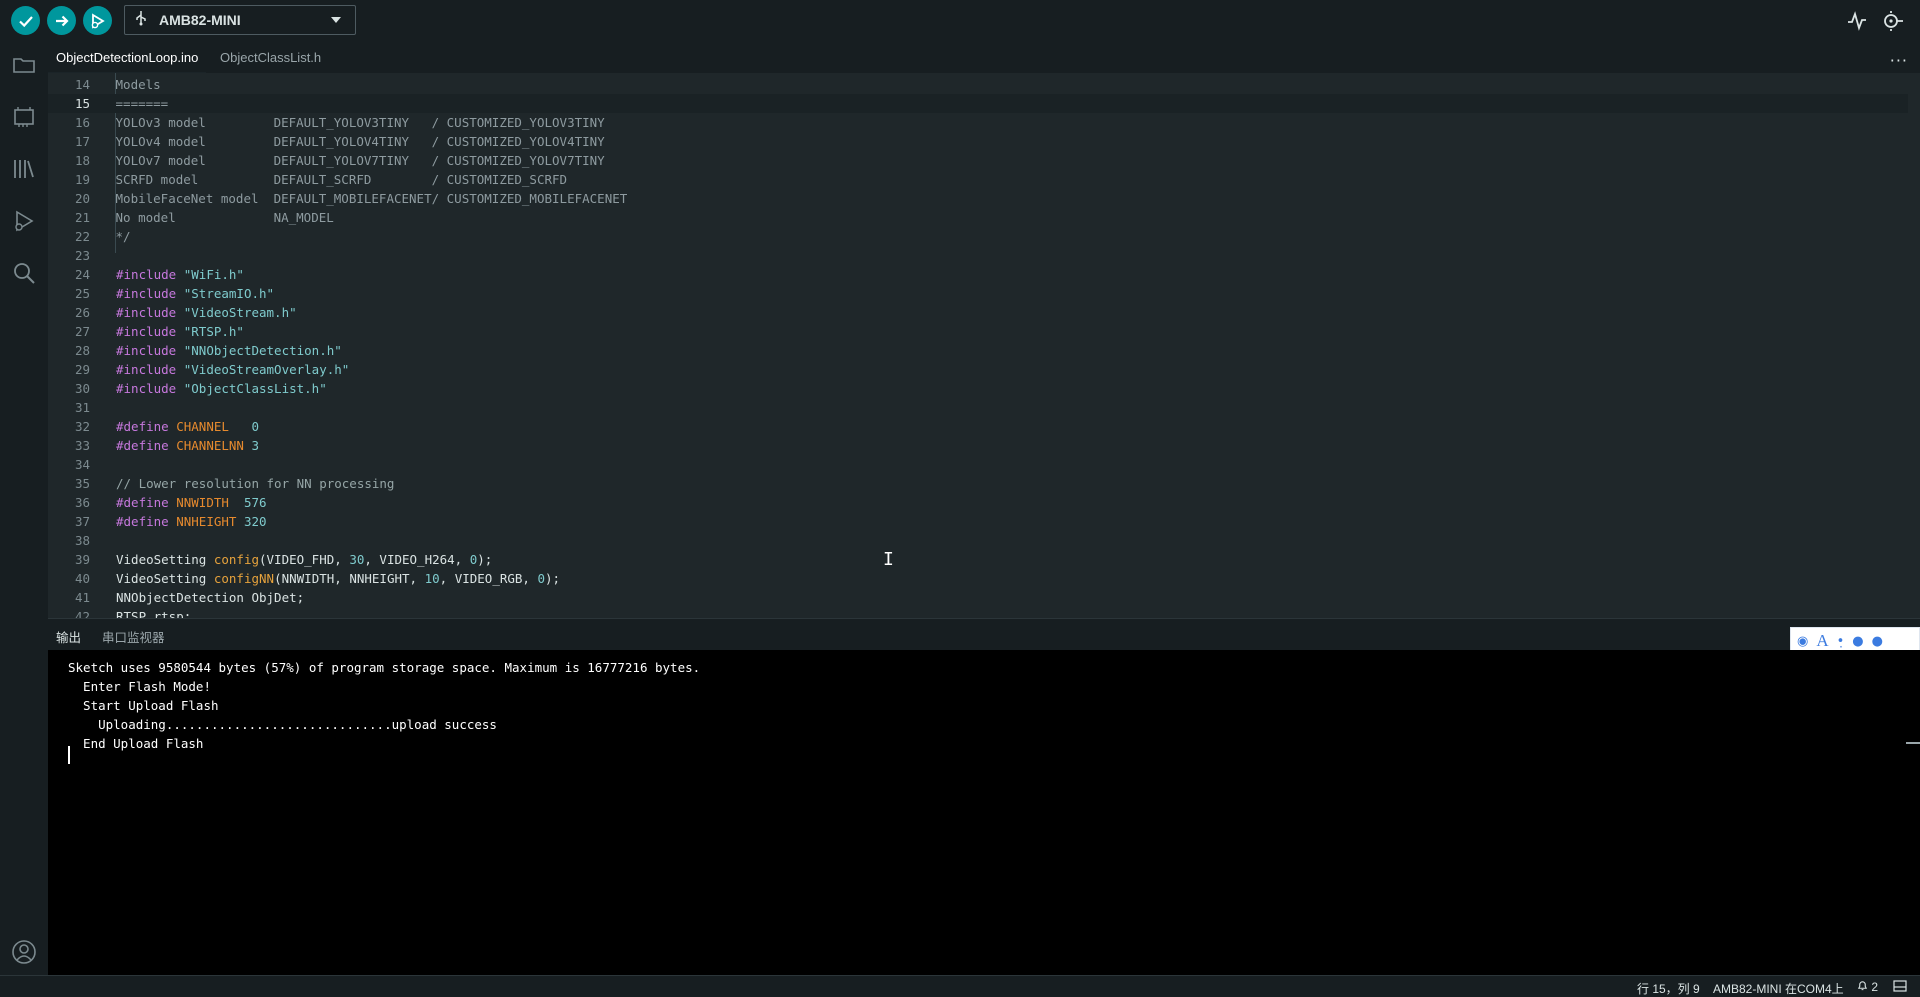 The height and width of the screenshot is (997, 1920). I want to click on serial-monitor-button, so click(1893, 21).